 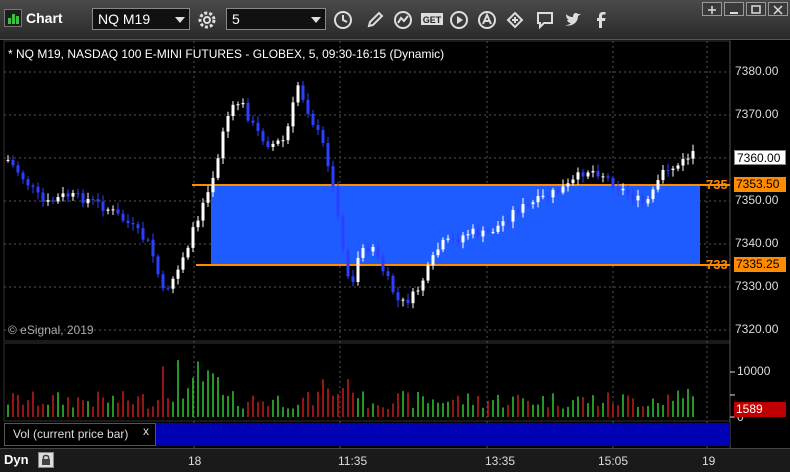 What do you see at coordinates (757, 329) in the screenshot?
I see `price-axis-label: 7320.00` at bounding box center [757, 329].